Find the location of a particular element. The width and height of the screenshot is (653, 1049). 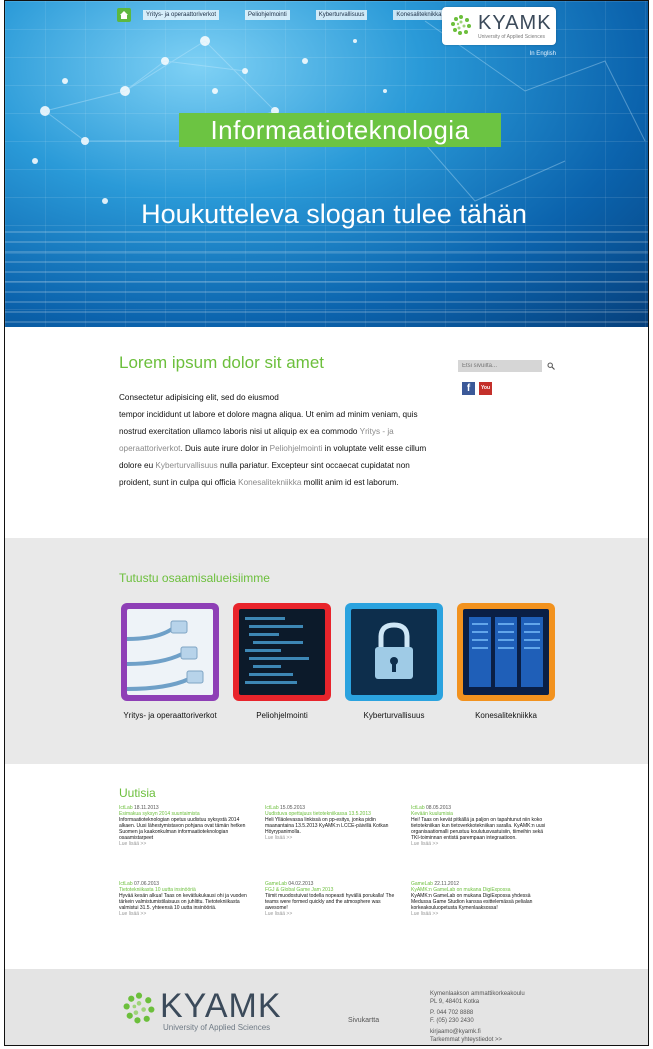

footer-logo-name: KYAMK is located at coordinates (221, 1006).